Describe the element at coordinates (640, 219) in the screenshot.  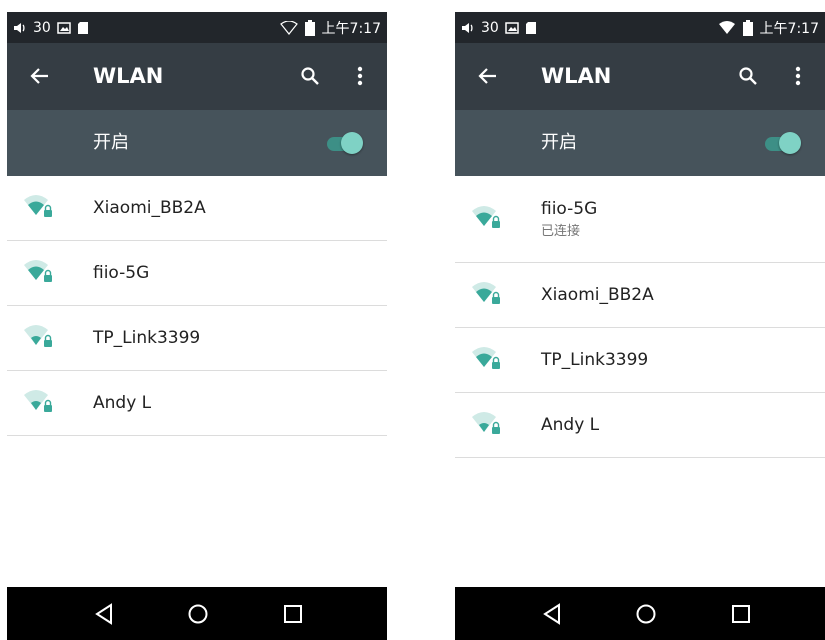
I see `wifi-network-item-connected: fiio-5G 已连接` at that location.